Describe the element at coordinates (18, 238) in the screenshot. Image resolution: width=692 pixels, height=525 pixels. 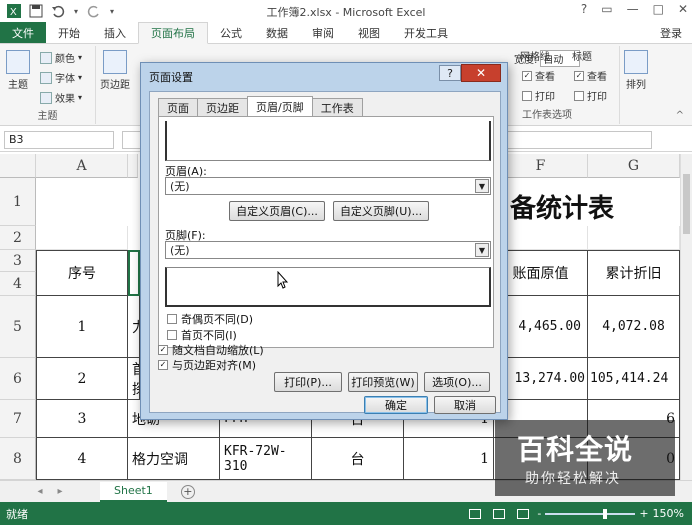
I see `row-header-2: 2` at that location.